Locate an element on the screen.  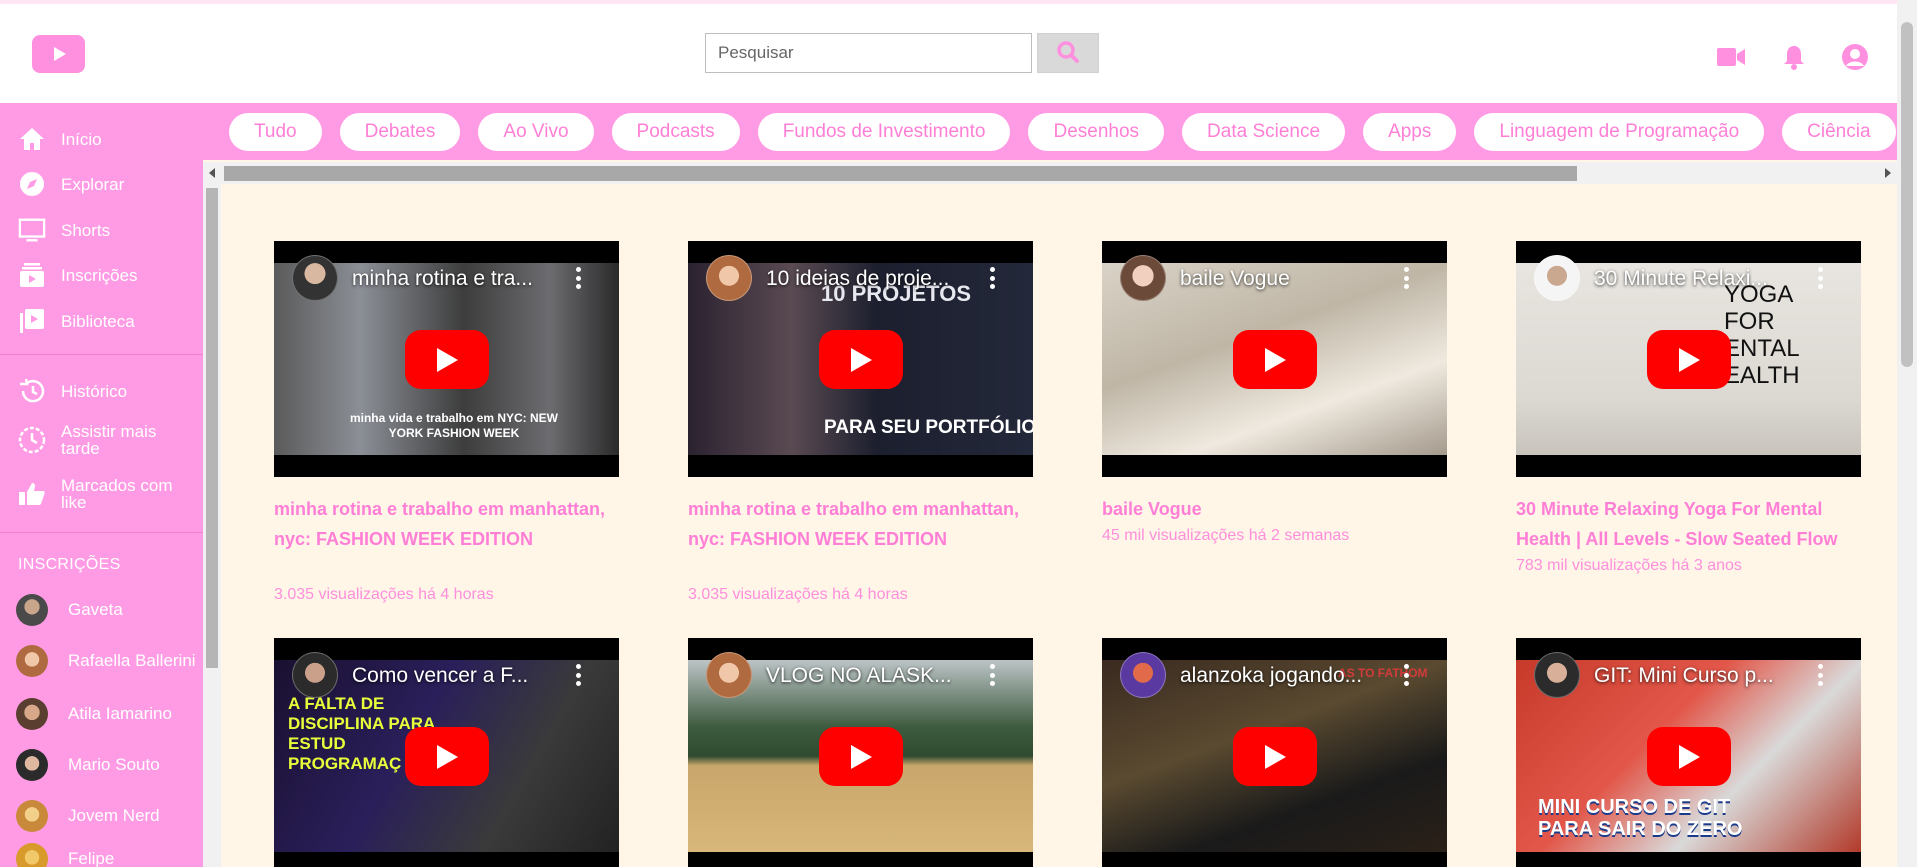
sidebar-item-historico: Histórico is located at coordinates (108, 391).